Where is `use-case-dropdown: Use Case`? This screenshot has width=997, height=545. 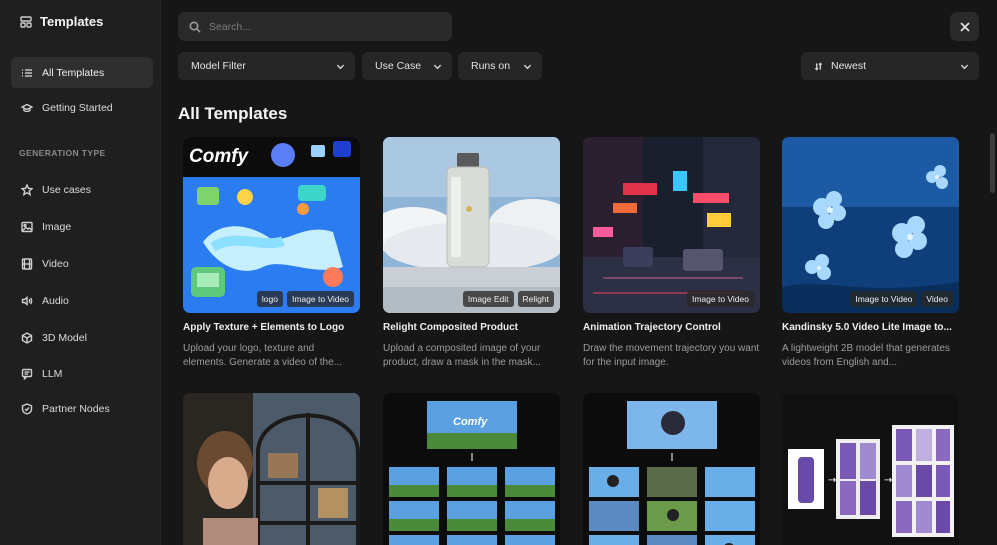
use-case-dropdown: Use Case is located at coordinates (407, 66).